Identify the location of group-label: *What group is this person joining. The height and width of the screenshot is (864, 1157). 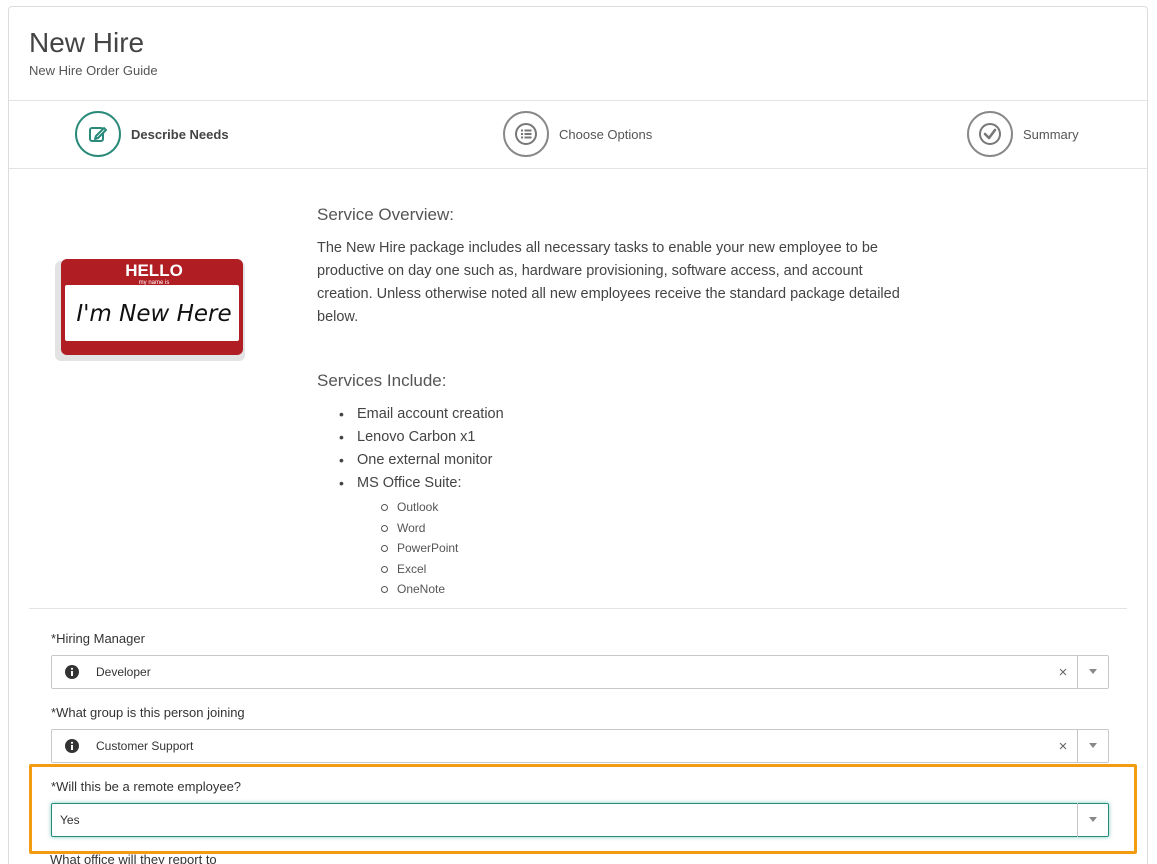
(148, 712).